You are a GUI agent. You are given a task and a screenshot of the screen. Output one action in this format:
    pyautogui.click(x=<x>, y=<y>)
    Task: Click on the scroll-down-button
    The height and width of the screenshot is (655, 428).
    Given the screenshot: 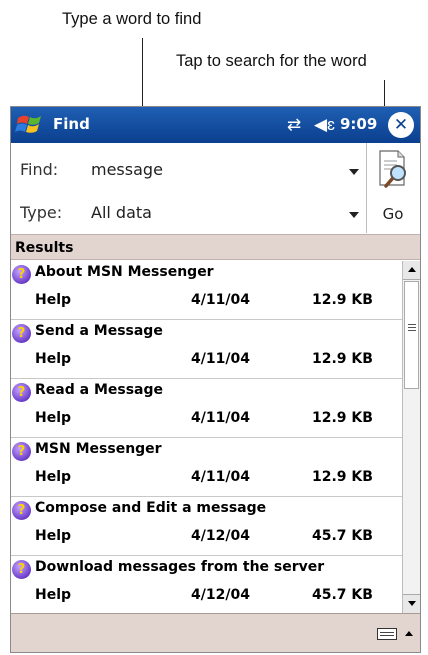 What is the action you would take?
    pyautogui.click(x=411, y=603)
    